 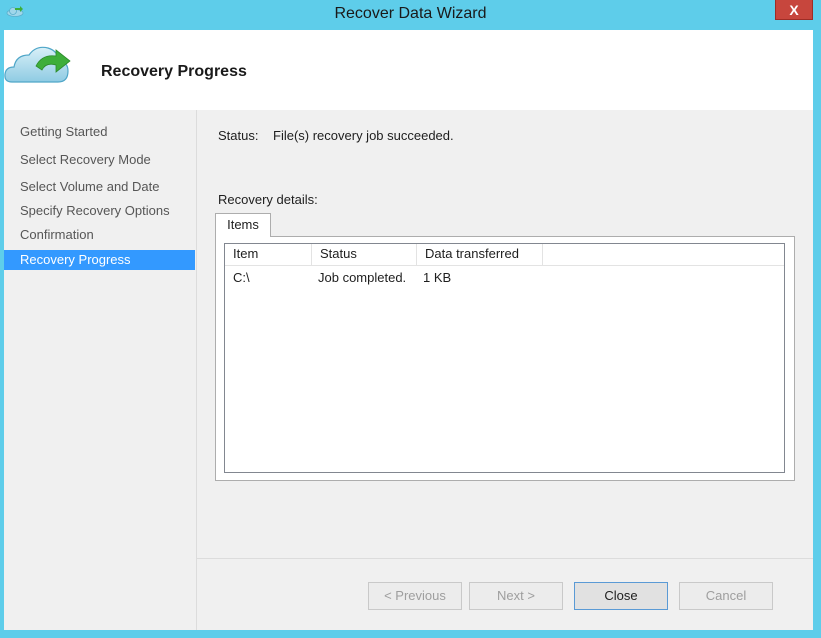 What do you see at coordinates (415, 596) in the screenshot?
I see `previous-button: < Previous` at bounding box center [415, 596].